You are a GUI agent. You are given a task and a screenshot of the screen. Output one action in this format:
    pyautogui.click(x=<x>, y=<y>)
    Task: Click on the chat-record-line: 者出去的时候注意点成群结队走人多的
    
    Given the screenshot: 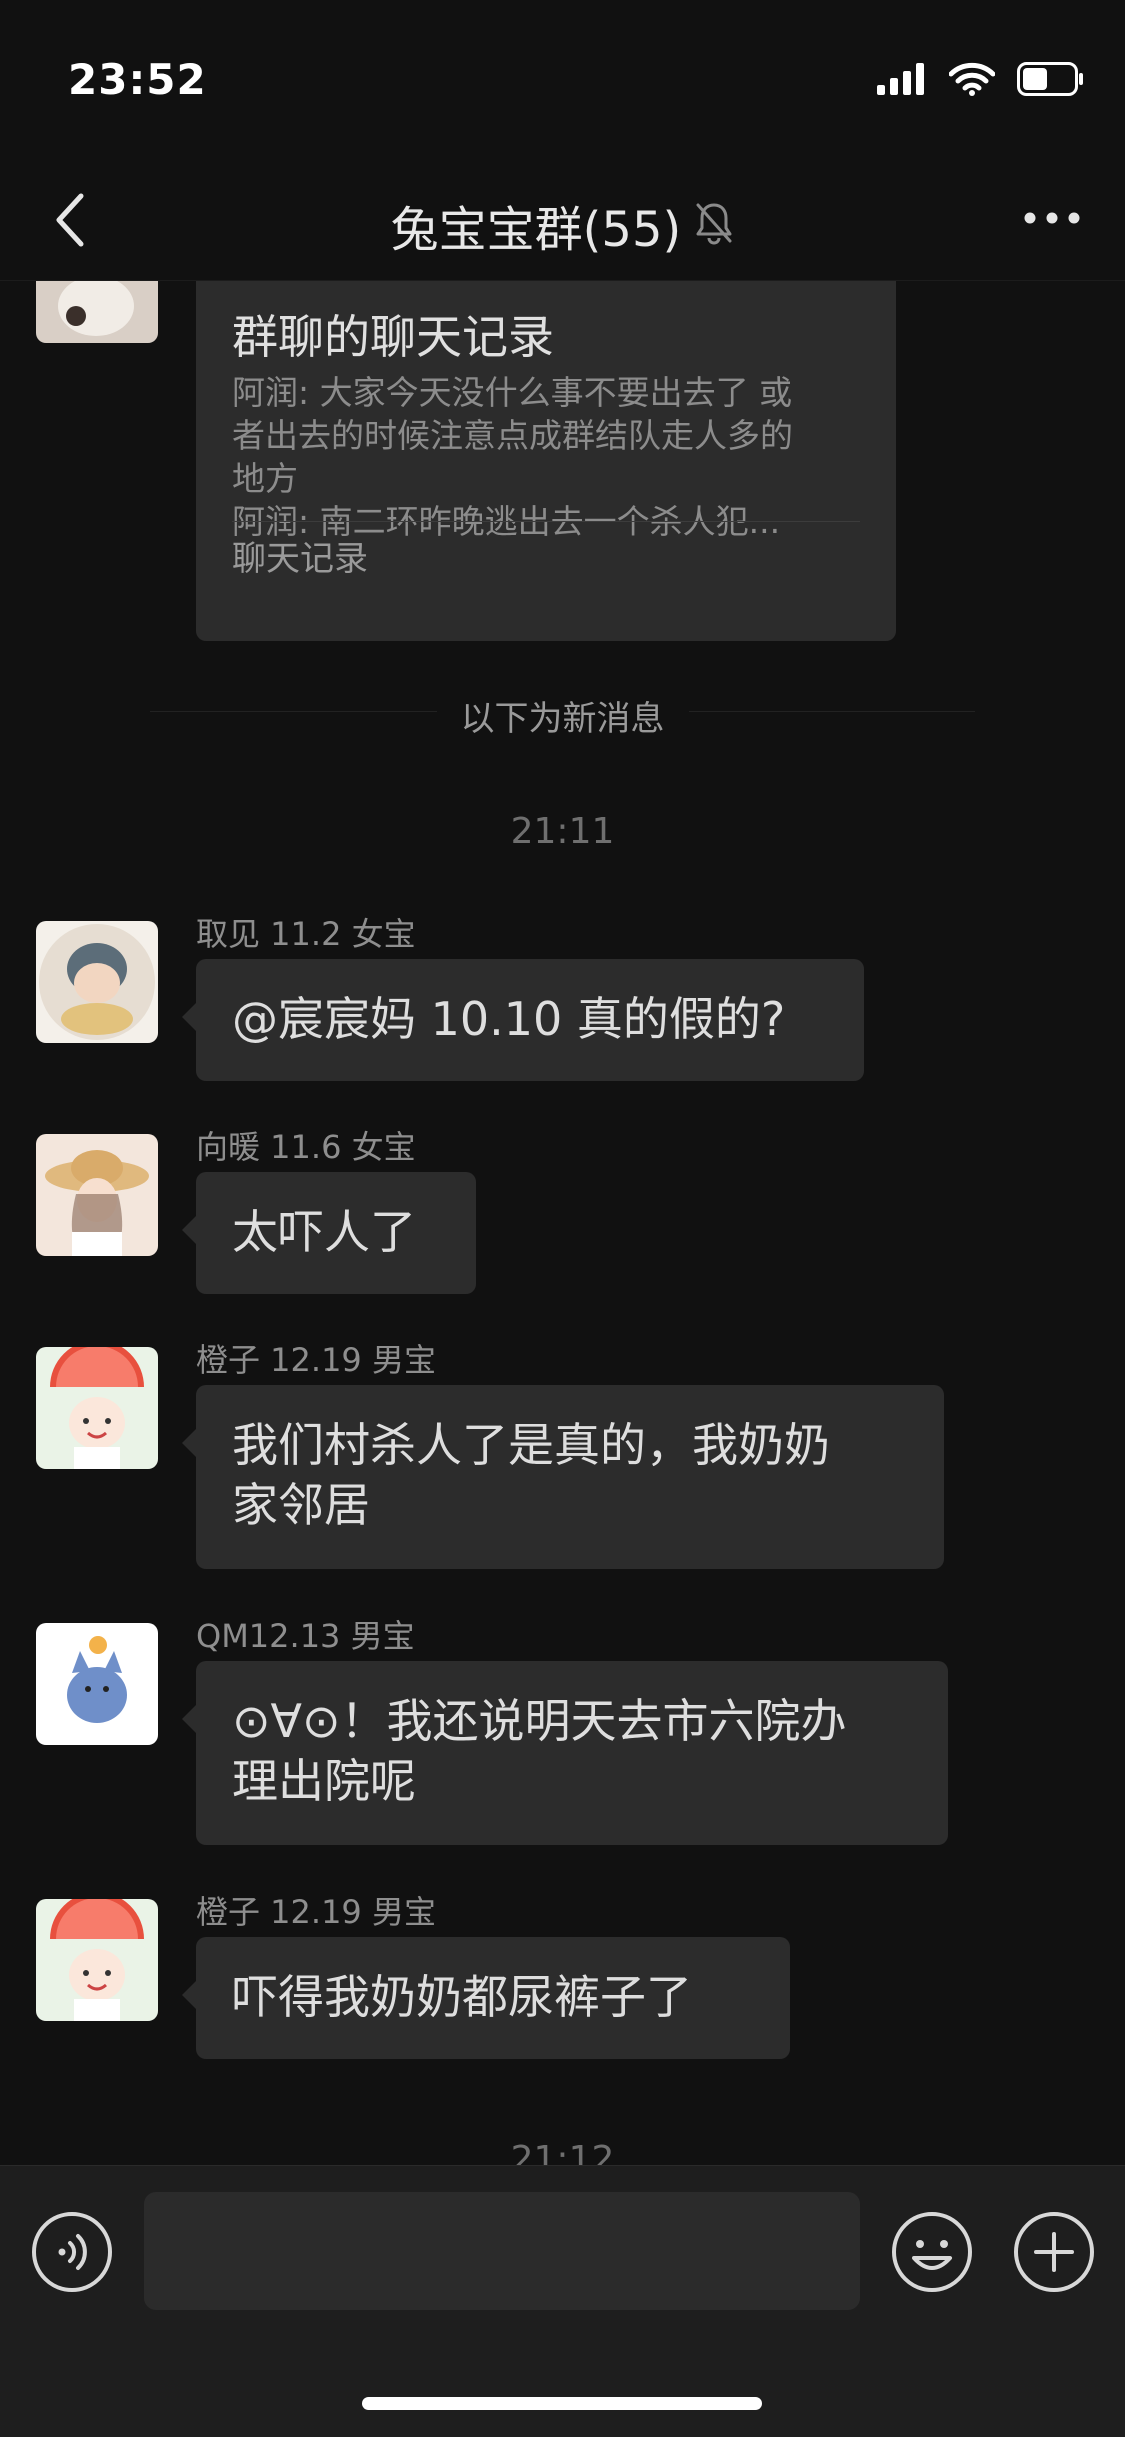 What is the action you would take?
    pyautogui.click(x=512, y=435)
    